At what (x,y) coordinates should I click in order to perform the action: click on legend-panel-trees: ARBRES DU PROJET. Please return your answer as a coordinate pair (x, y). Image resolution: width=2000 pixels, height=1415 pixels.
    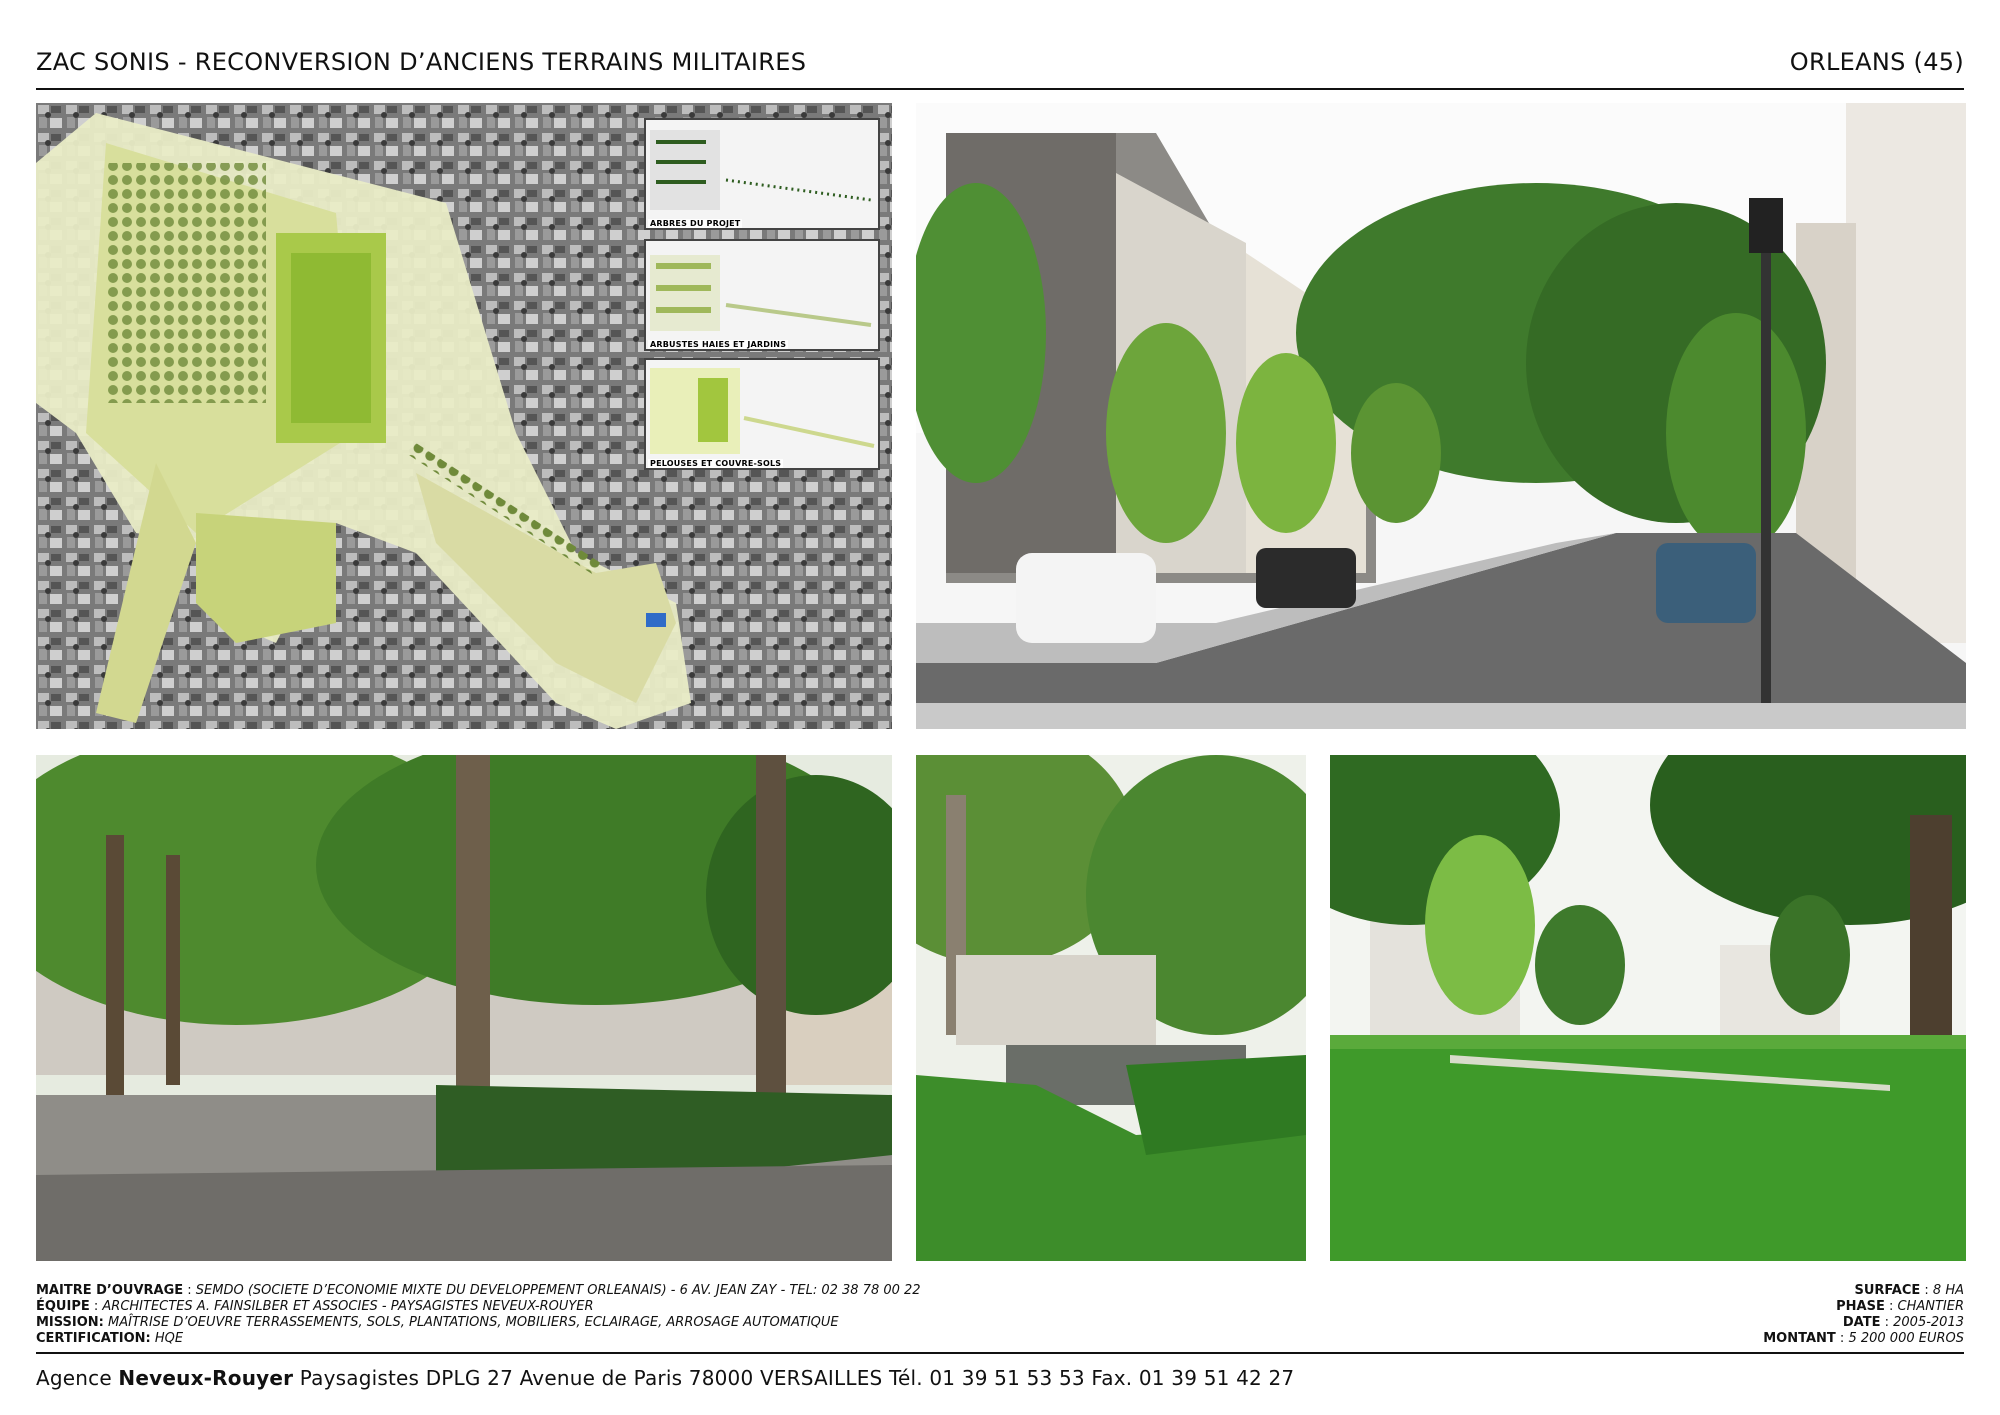
    Looking at the image, I should click on (762, 174).